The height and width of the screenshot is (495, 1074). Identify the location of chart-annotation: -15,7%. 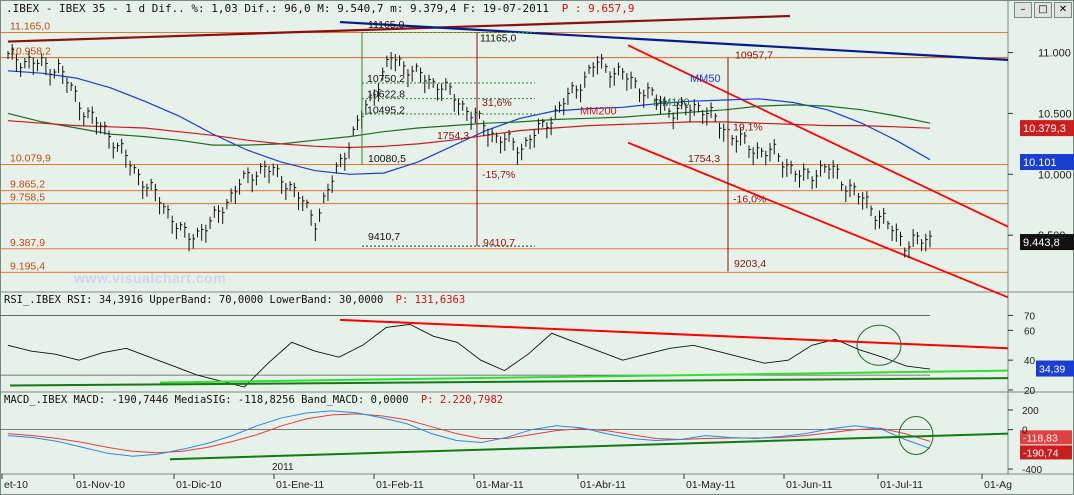
(498, 175).